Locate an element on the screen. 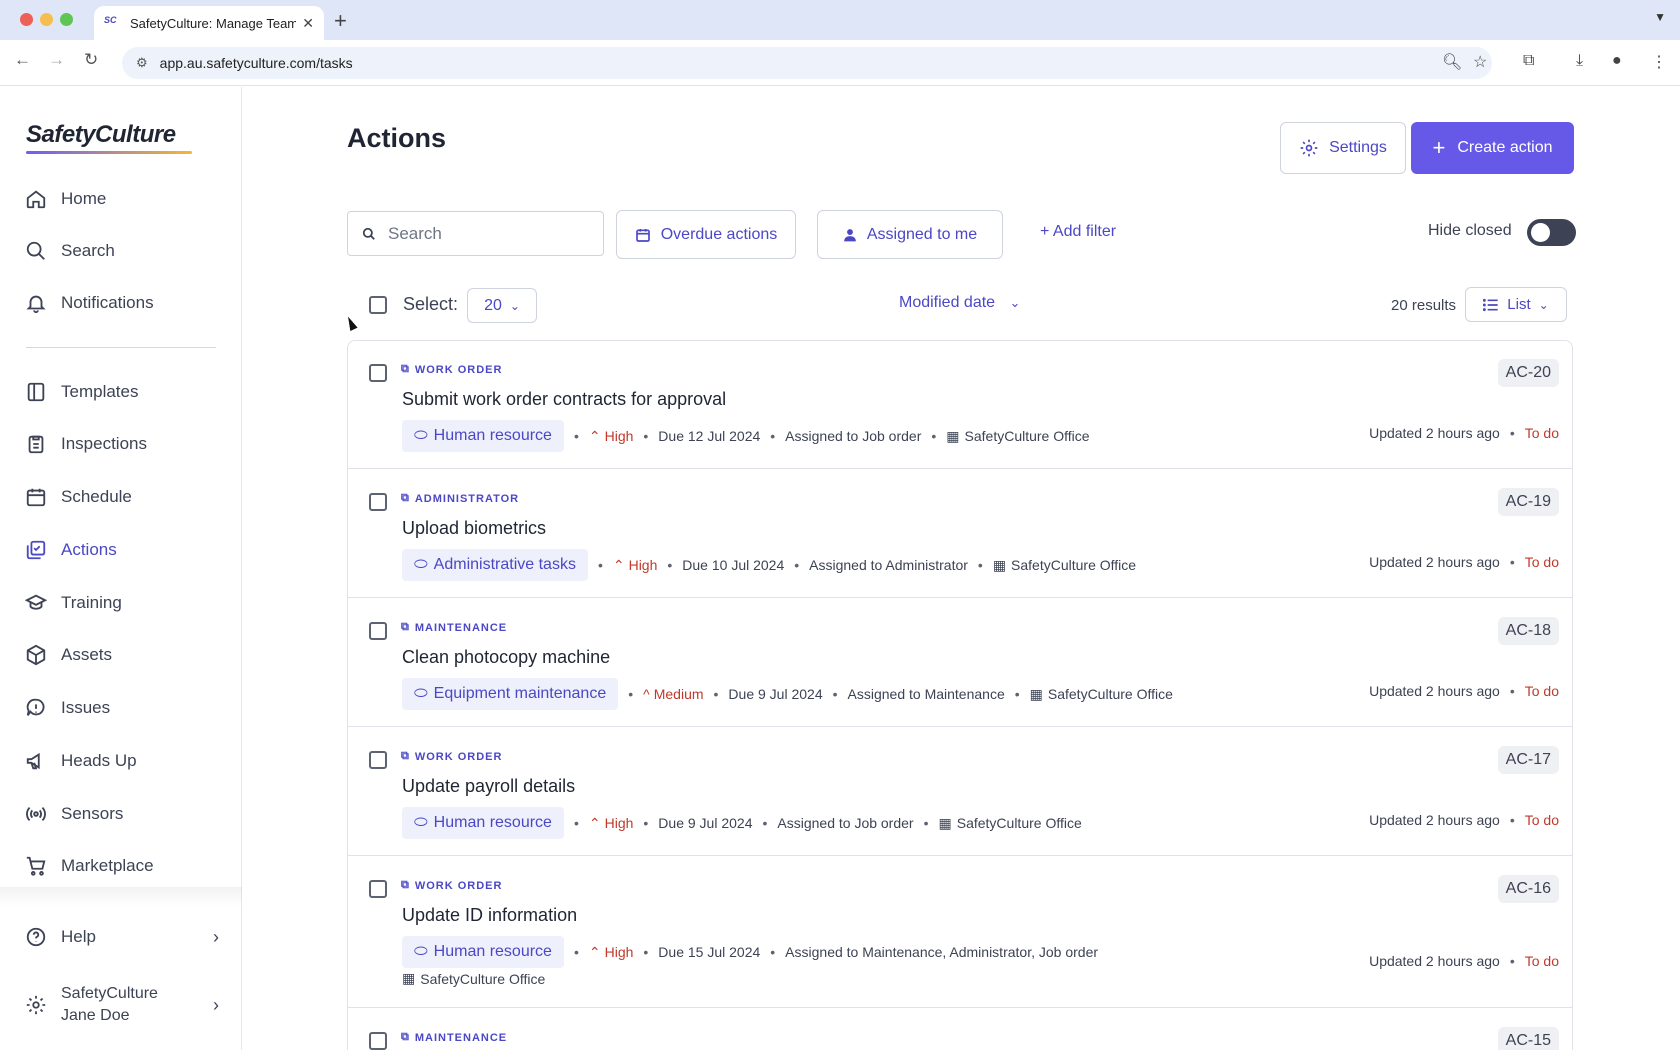 Image resolution: width=1680 pixels, height=1050 pixels. action-title: Update ID information is located at coordinates (489, 915).